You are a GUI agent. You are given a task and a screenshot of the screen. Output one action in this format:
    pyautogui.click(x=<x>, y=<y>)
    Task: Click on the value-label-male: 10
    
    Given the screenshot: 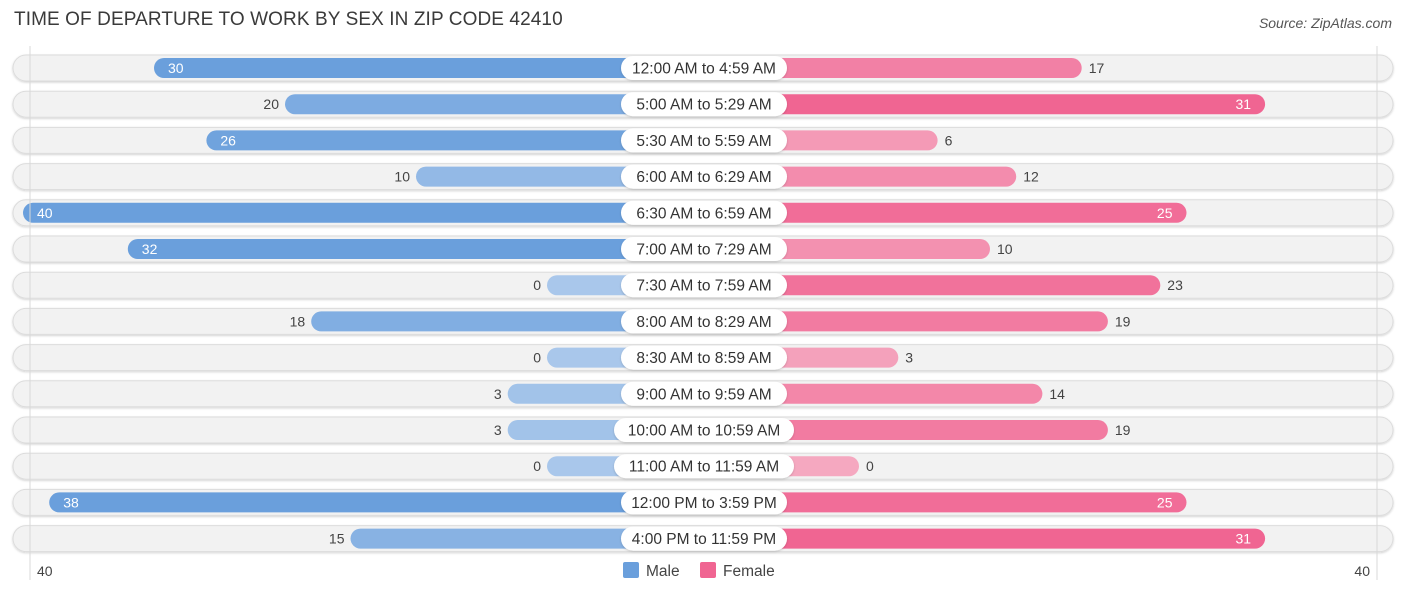 What is the action you would take?
    pyautogui.click(x=402, y=177)
    